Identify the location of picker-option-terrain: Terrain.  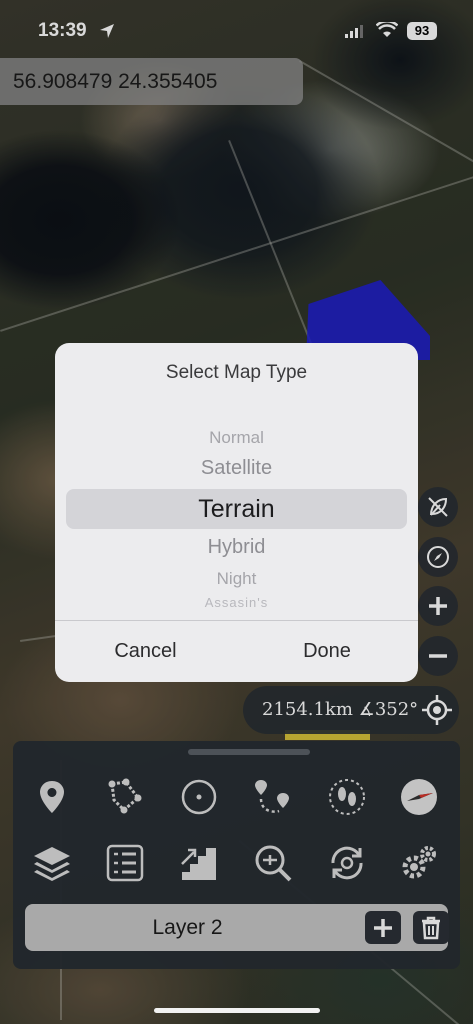
(236, 509).